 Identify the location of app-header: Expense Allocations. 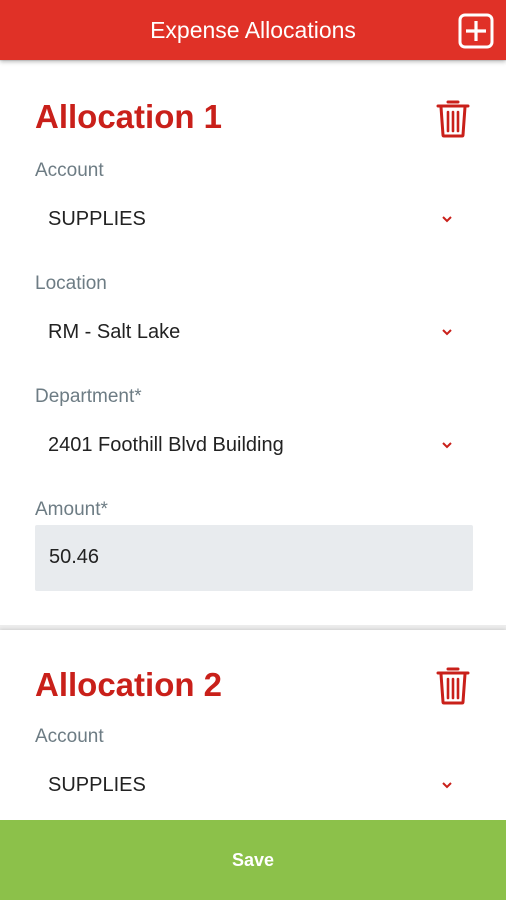
(253, 30).